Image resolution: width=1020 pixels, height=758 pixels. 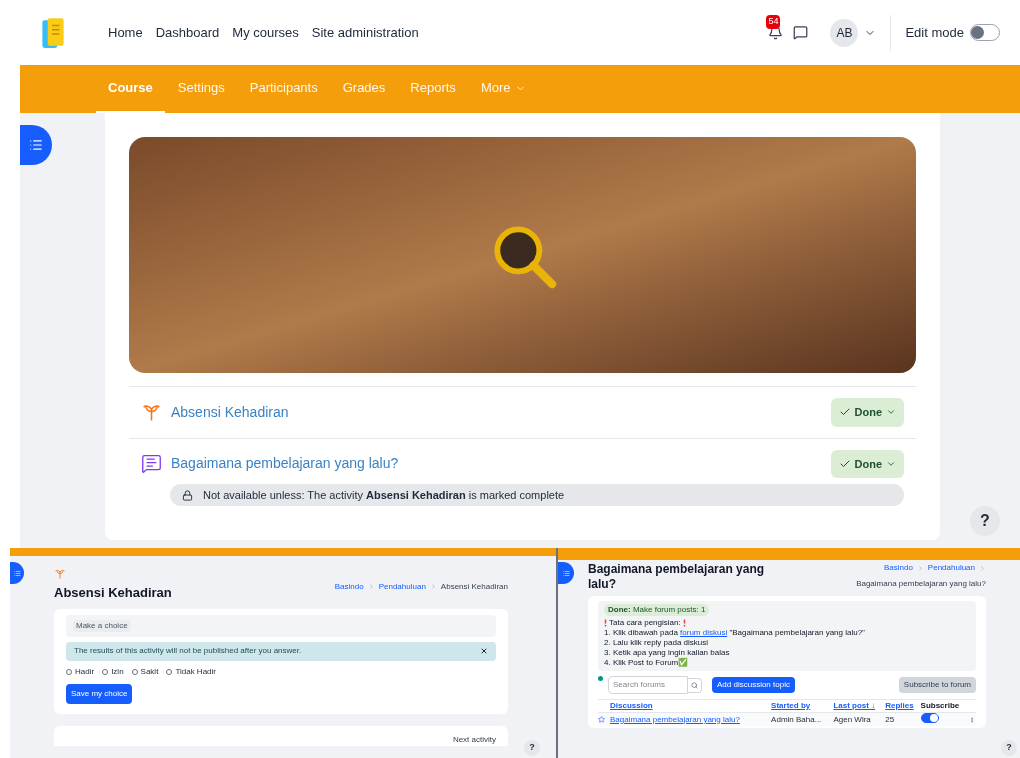 I want to click on nav-link: My courses, so click(x=265, y=32).